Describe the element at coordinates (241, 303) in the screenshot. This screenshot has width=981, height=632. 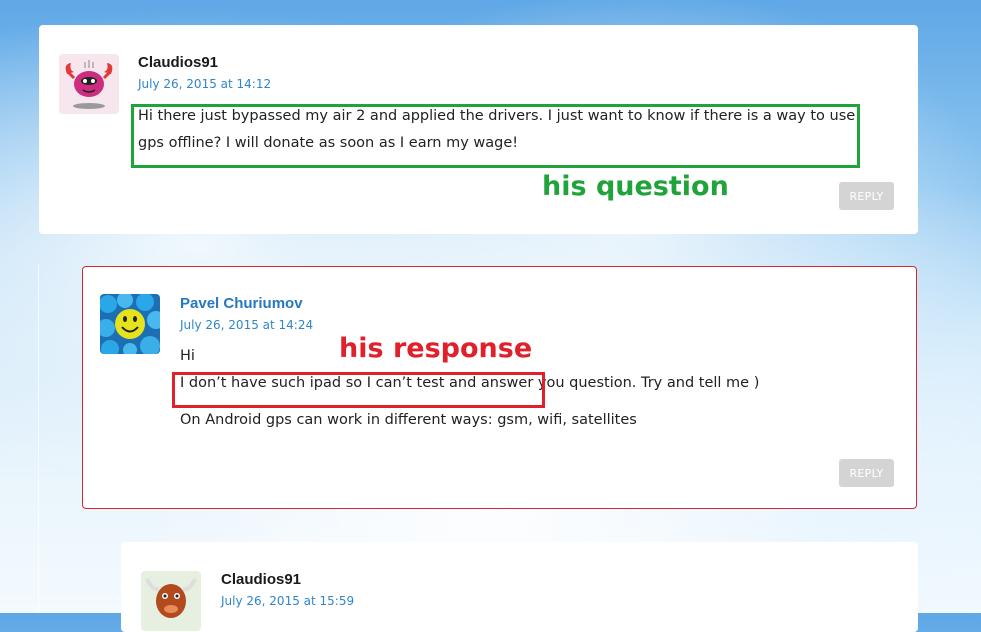
I see `comment-author-link: Pavel Churiumov` at that location.